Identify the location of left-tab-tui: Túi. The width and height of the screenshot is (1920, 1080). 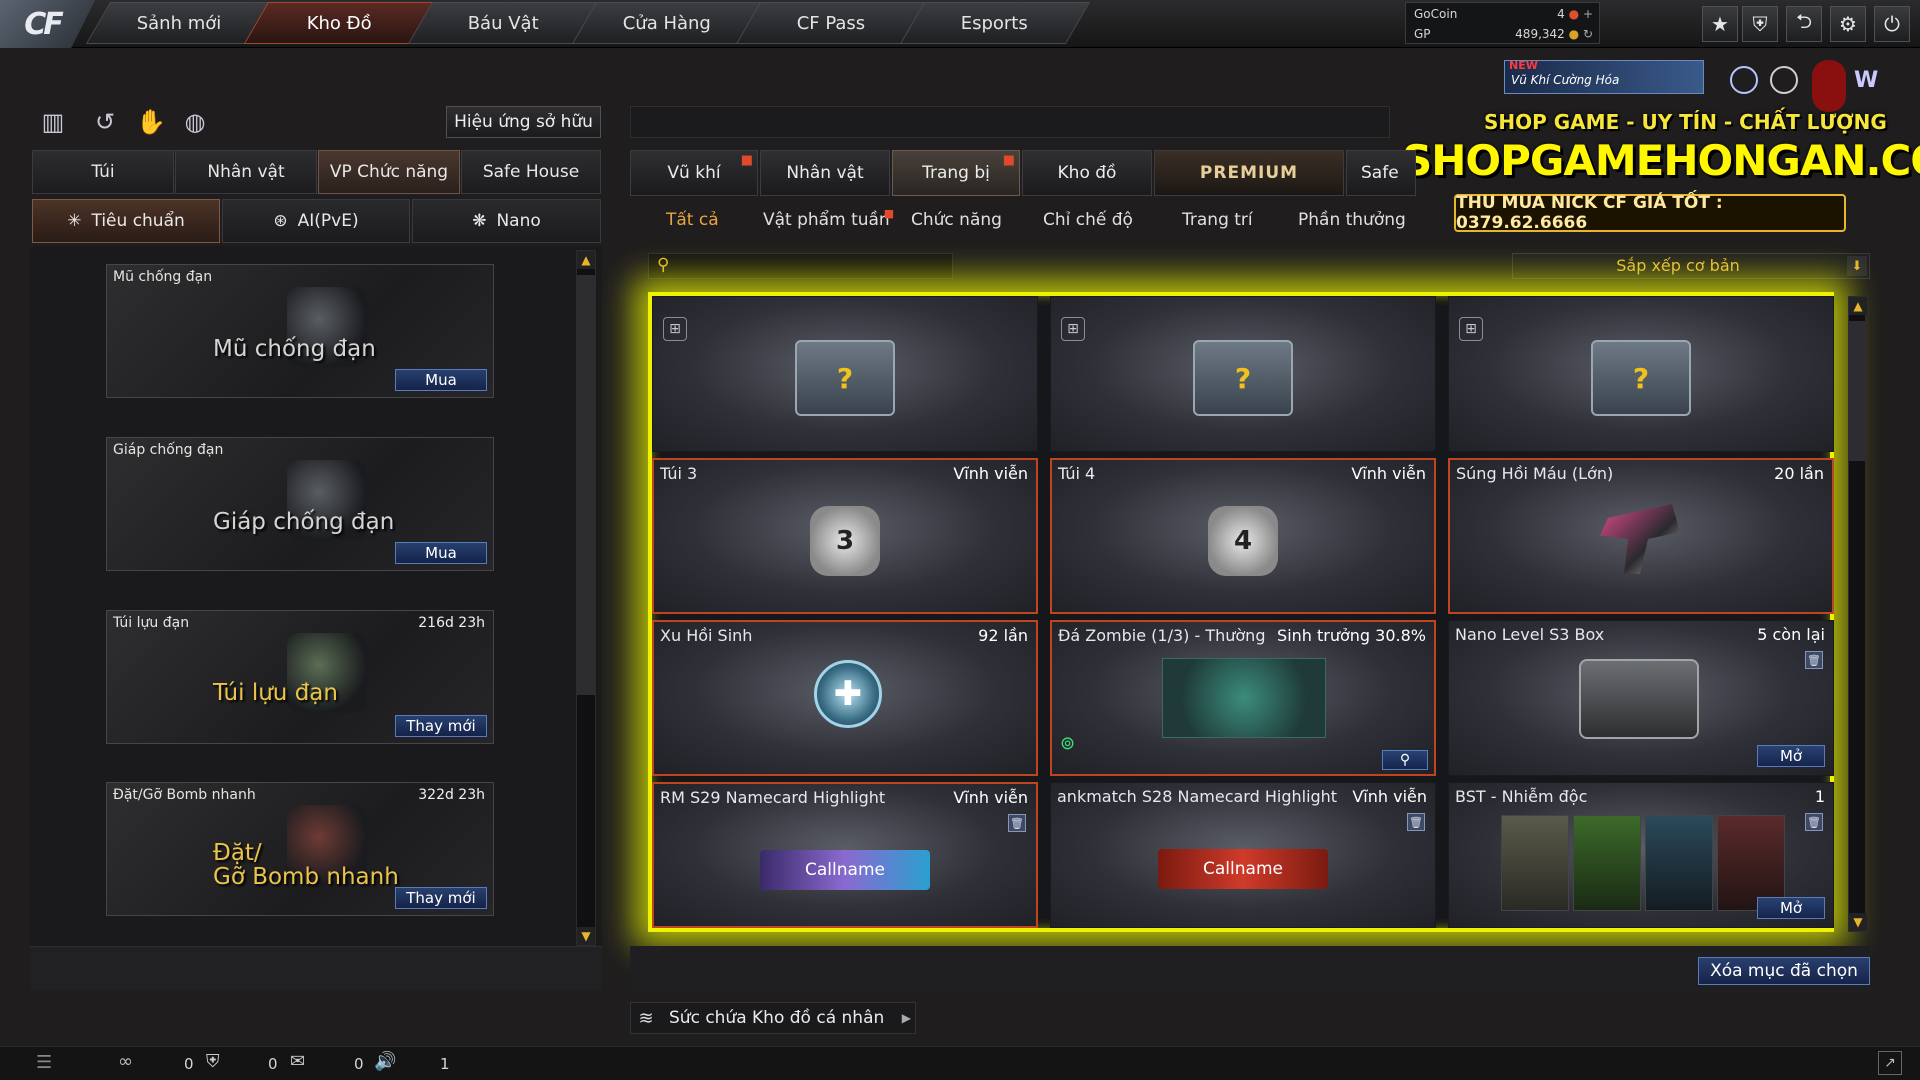
(103, 172).